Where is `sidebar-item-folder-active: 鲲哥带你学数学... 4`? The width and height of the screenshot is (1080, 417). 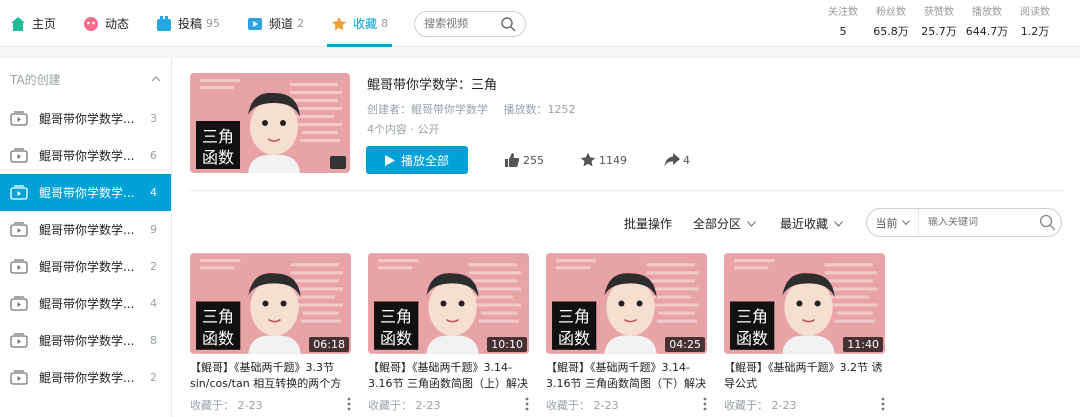 sidebar-item-folder-active: 鲲哥带你学数学... 4 is located at coordinates (85, 192).